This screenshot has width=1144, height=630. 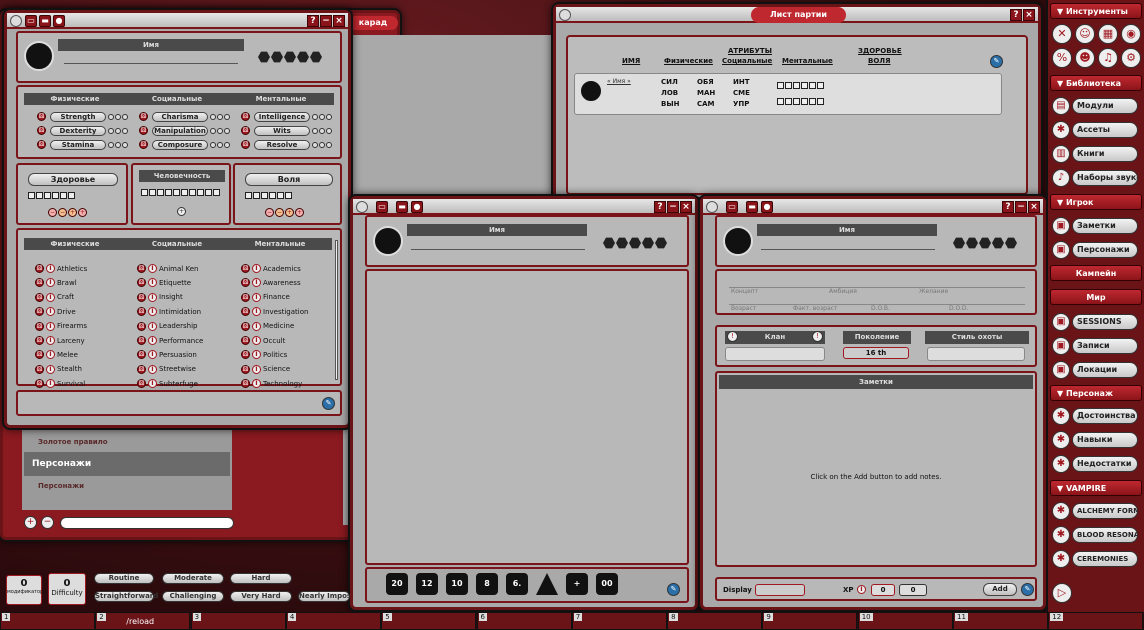 I want to click on difficulty-nearly-impossible: Nearly Impossible, so click(x=324, y=596).